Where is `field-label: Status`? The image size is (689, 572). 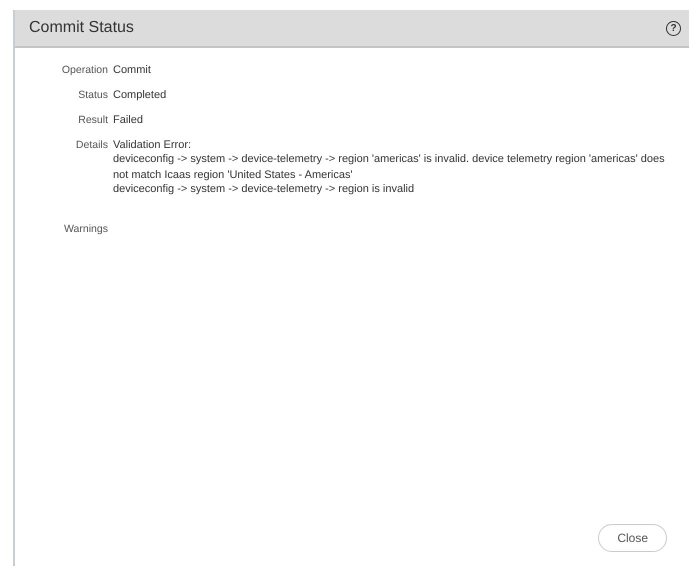 field-label: Status is located at coordinates (93, 96).